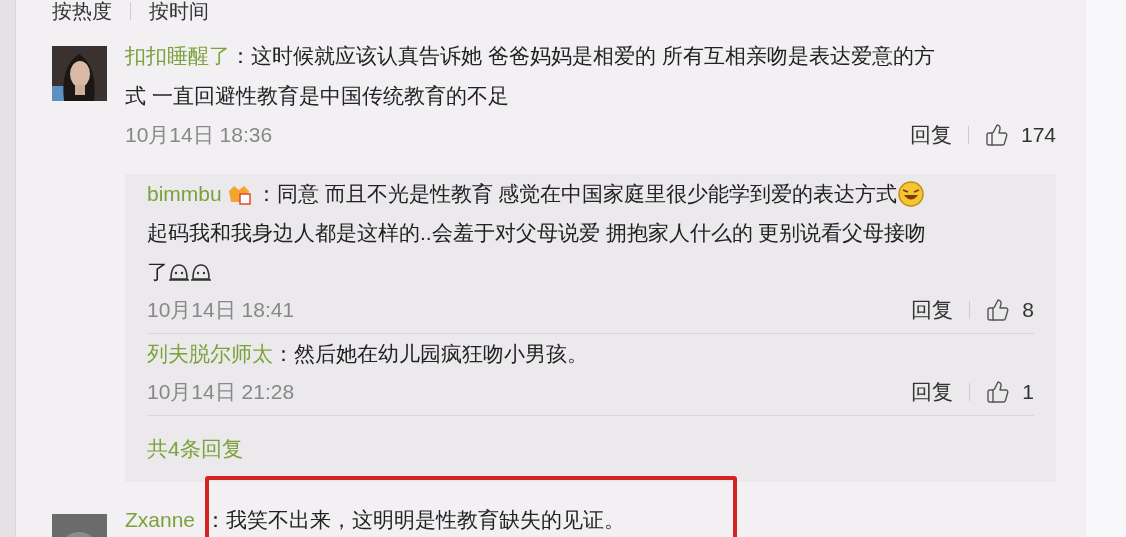 The image size is (1126, 537). What do you see at coordinates (199, 135) in the screenshot?
I see `comment-time: 10月14日 18:36` at bounding box center [199, 135].